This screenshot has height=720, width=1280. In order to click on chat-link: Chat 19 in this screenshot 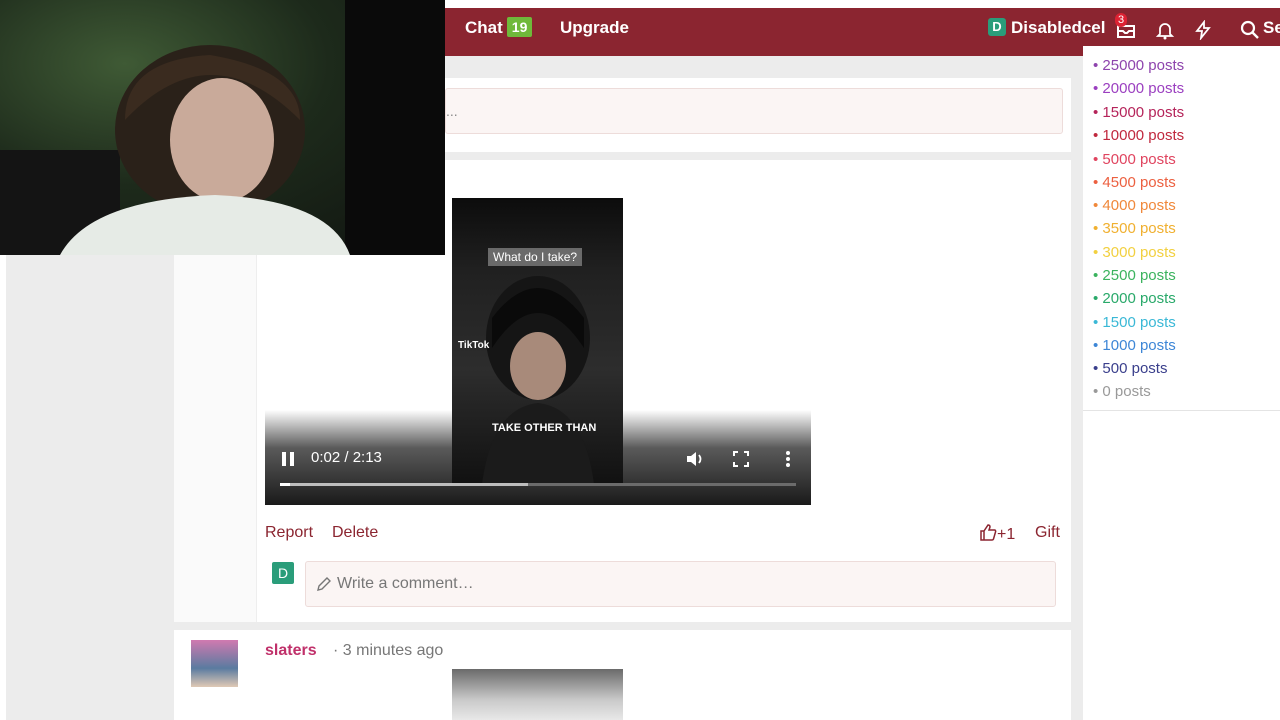, I will do `click(499, 28)`.